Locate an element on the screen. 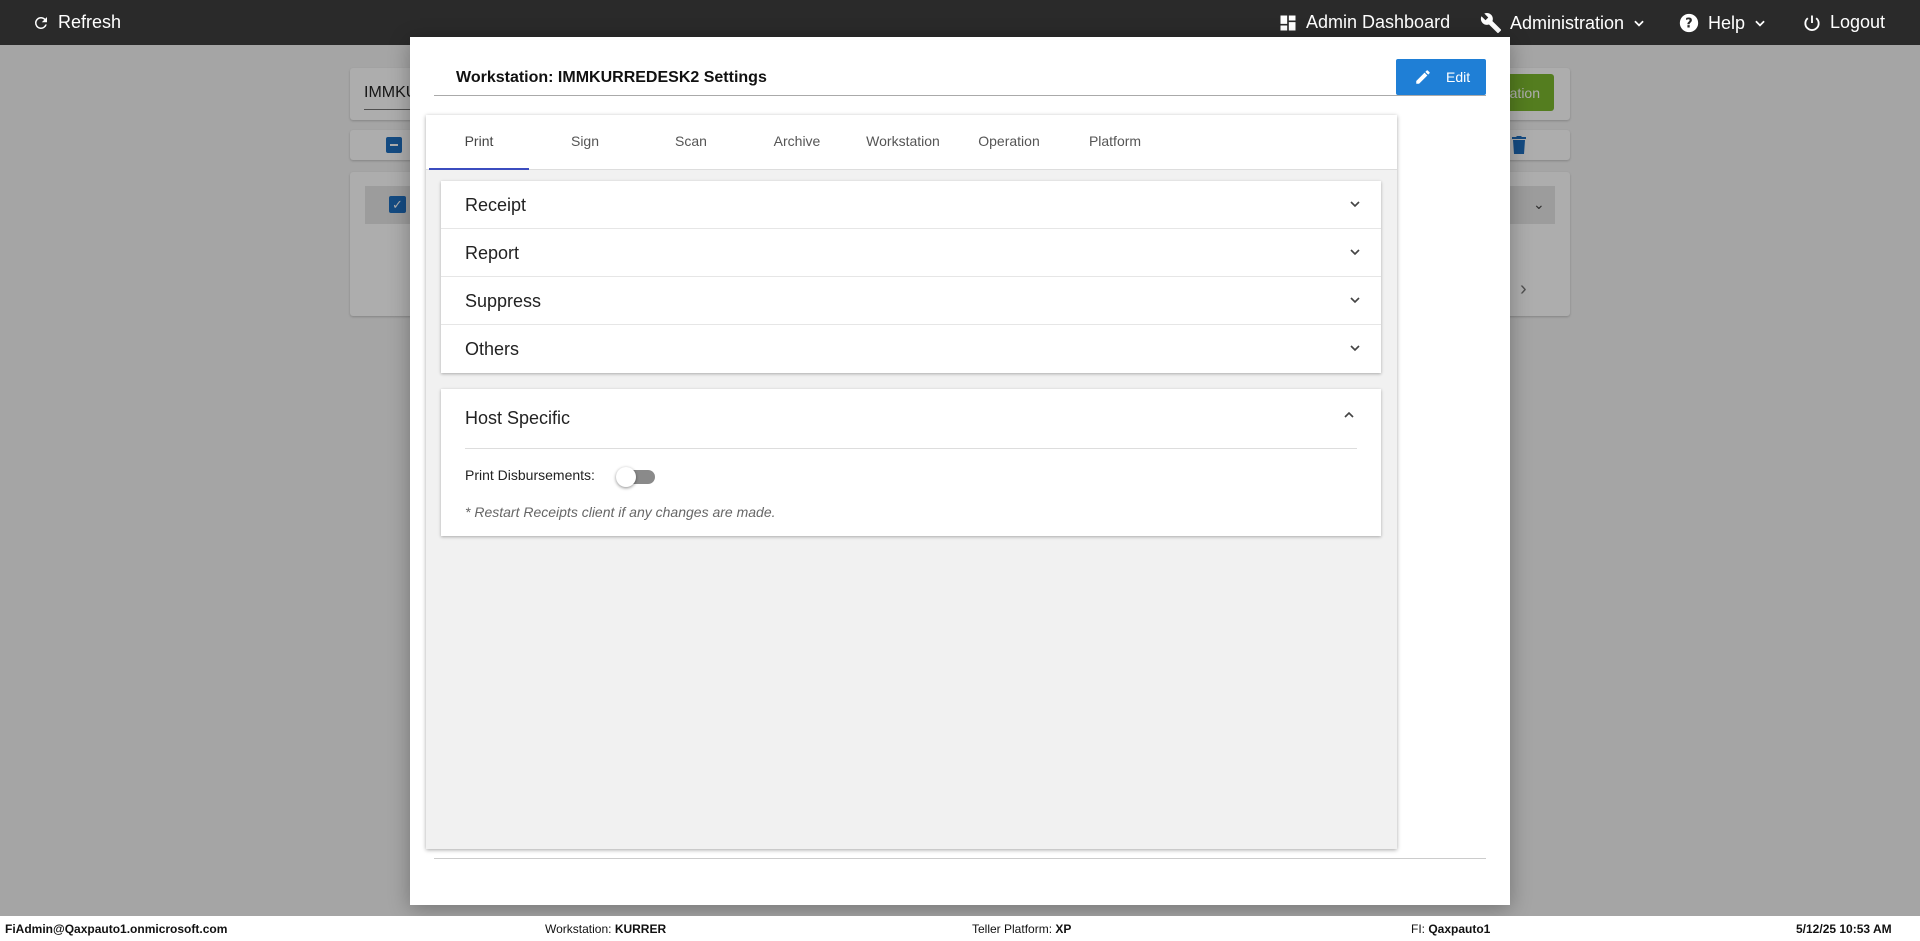 Image resolution: width=1920 pixels, height=941 pixels. accordion-label: Suppress is located at coordinates (503, 301).